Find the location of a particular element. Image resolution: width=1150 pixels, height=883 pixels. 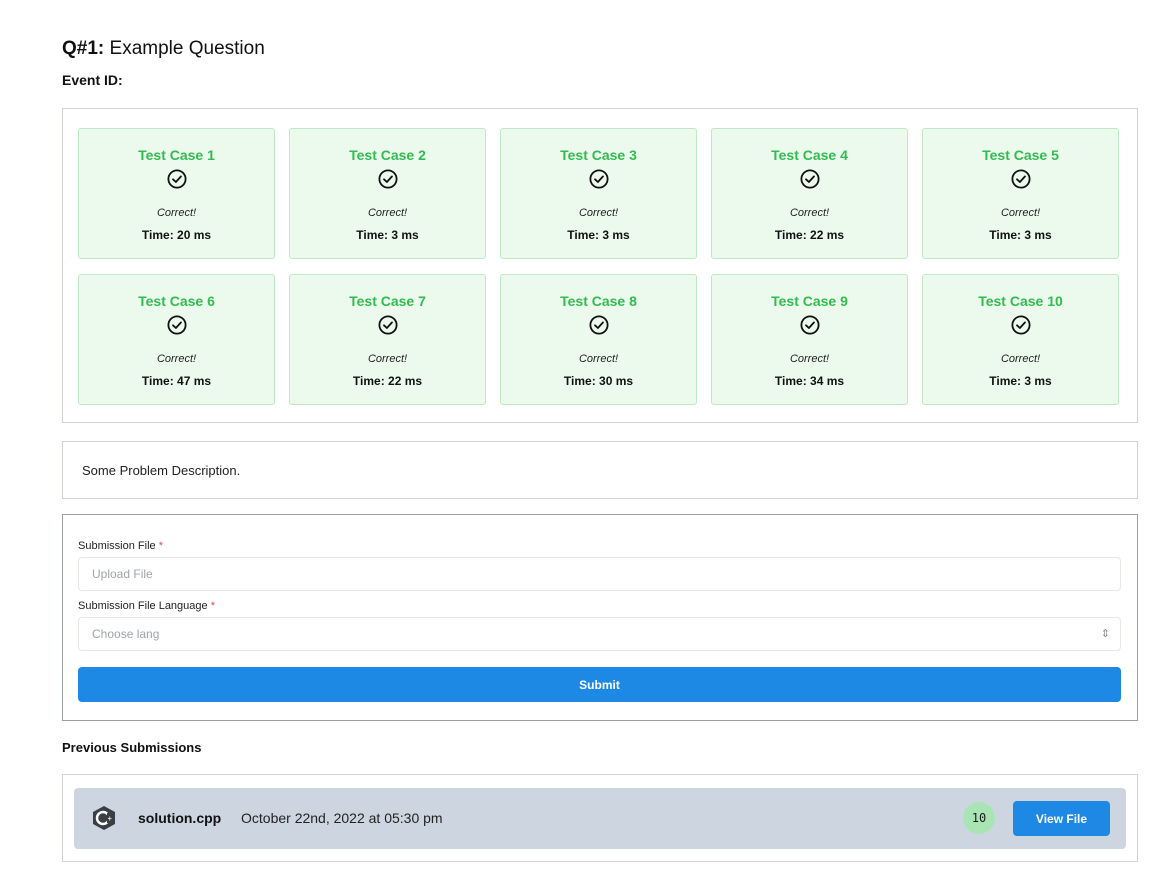

language-label-text: Submission File Language is located at coordinates (143, 606).